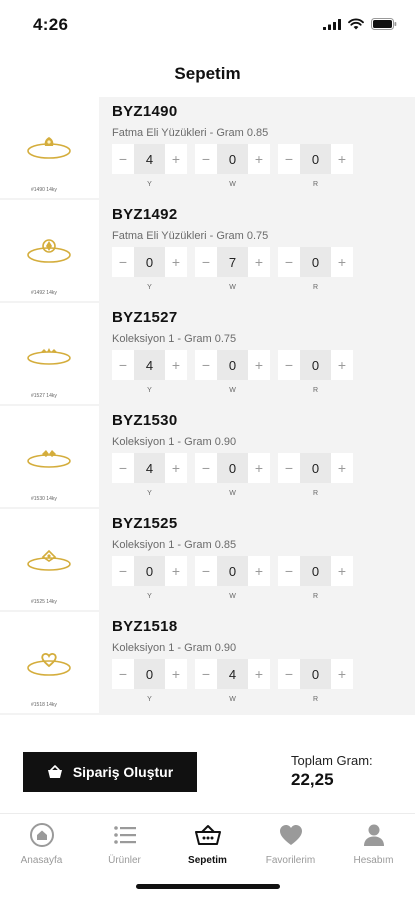  Describe the element at coordinates (190, 236) in the screenshot. I see `product-description: Fatma Eli Yüzükleri - Gram 0.75` at that location.